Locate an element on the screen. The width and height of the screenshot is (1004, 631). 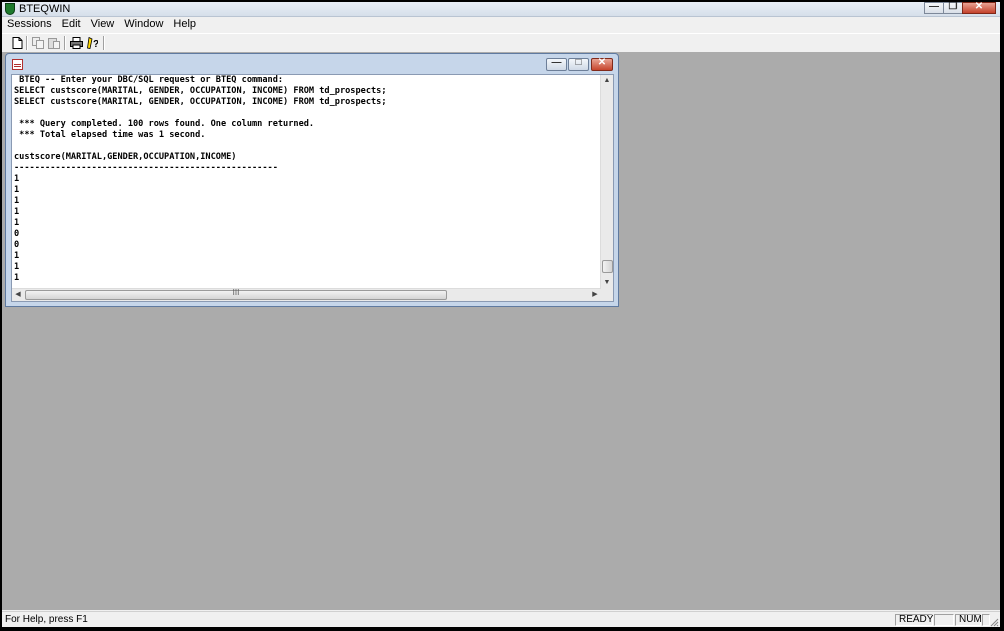
status-ready: READY is located at coordinates (914, 620).